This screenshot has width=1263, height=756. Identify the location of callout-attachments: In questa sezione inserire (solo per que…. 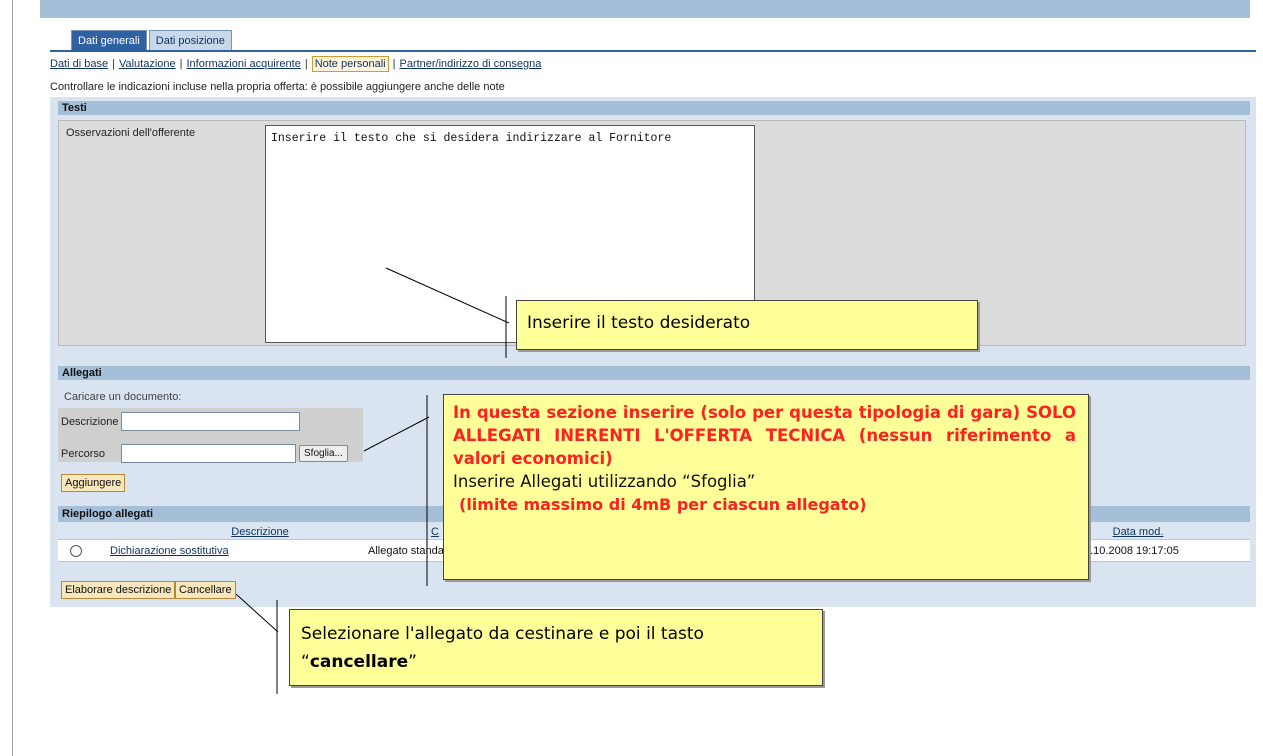
(766, 487).